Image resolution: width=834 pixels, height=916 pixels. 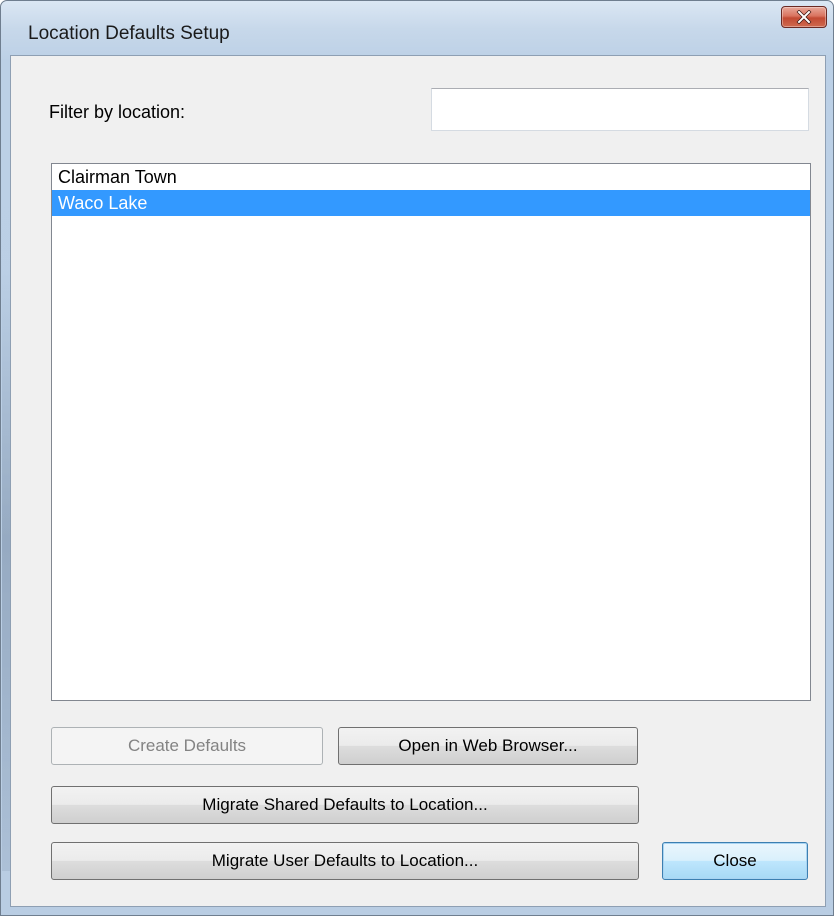 What do you see at coordinates (187, 746) in the screenshot?
I see `create-defaults-button: Create Defaults` at bounding box center [187, 746].